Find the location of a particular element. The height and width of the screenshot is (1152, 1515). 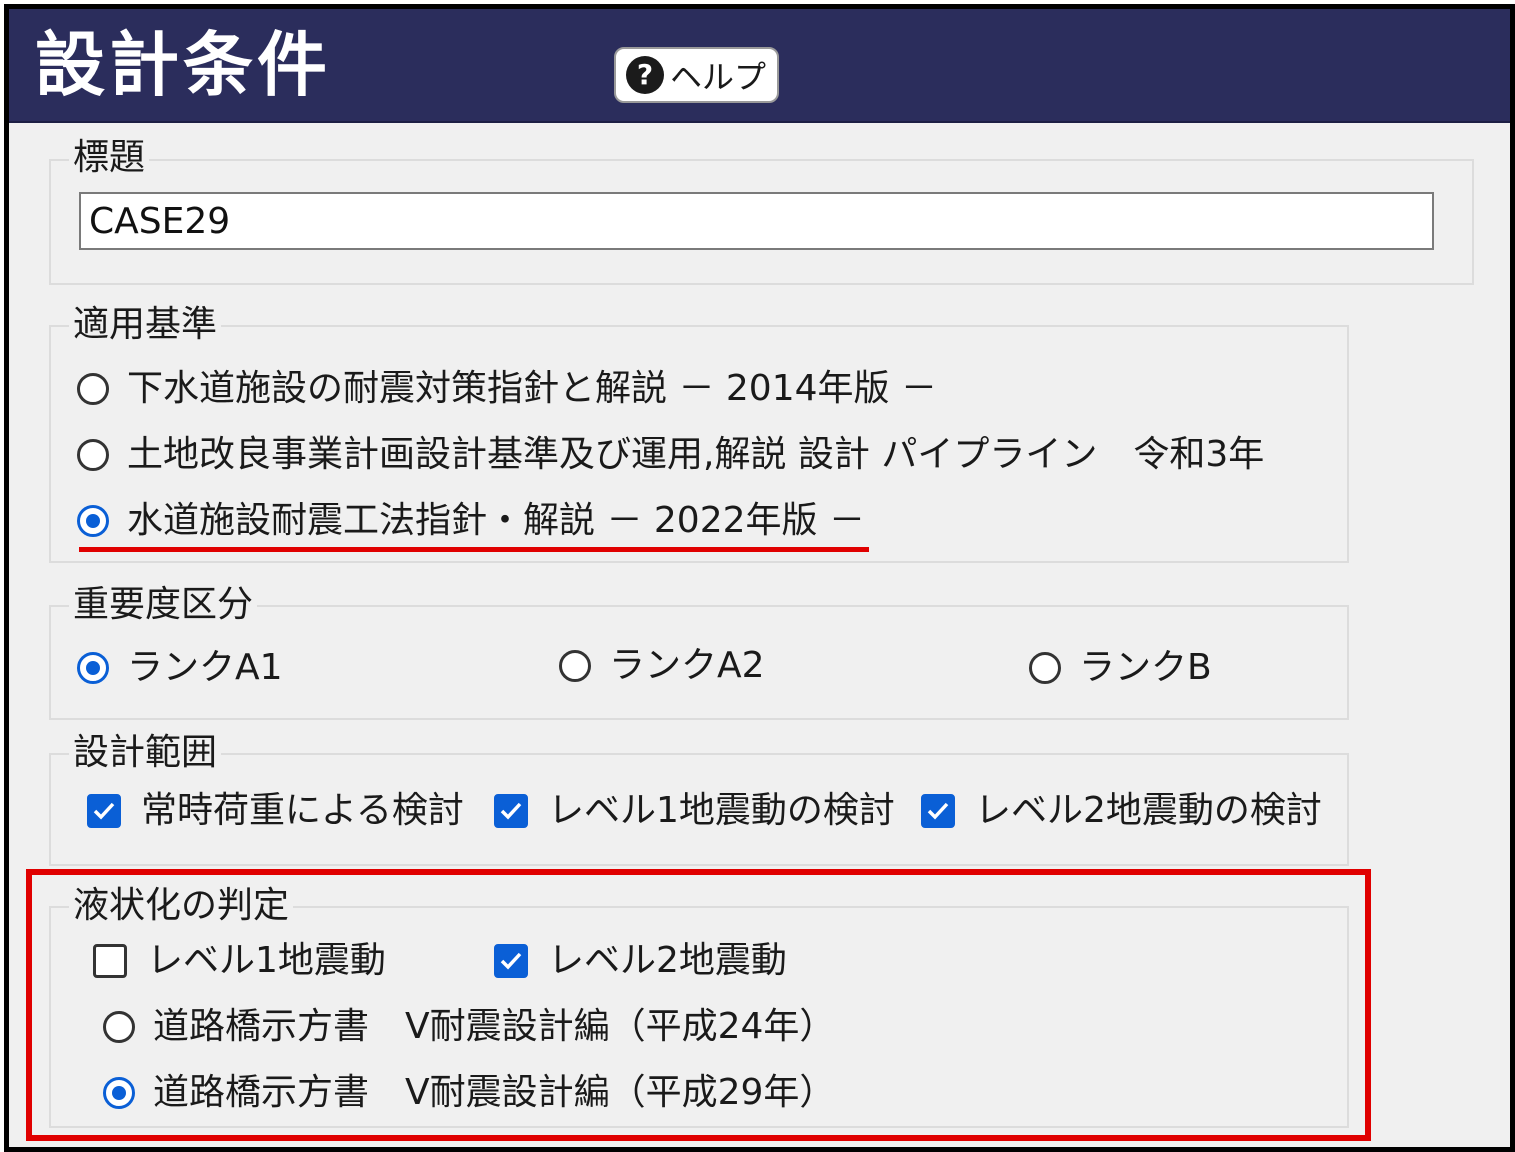

scope-check-label: レベル2地震動の検討 is located at coordinates (1148, 810).